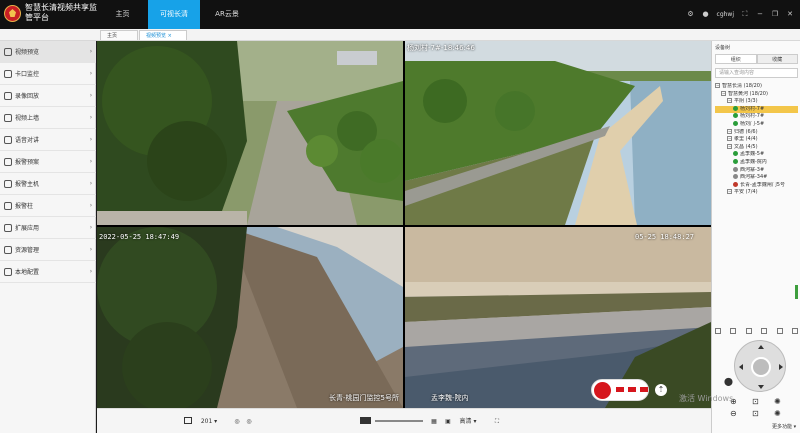 The width and height of the screenshot is (800, 433). What do you see at coordinates (8, 117) in the screenshot?
I see `wall-icon` at bounding box center [8, 117].